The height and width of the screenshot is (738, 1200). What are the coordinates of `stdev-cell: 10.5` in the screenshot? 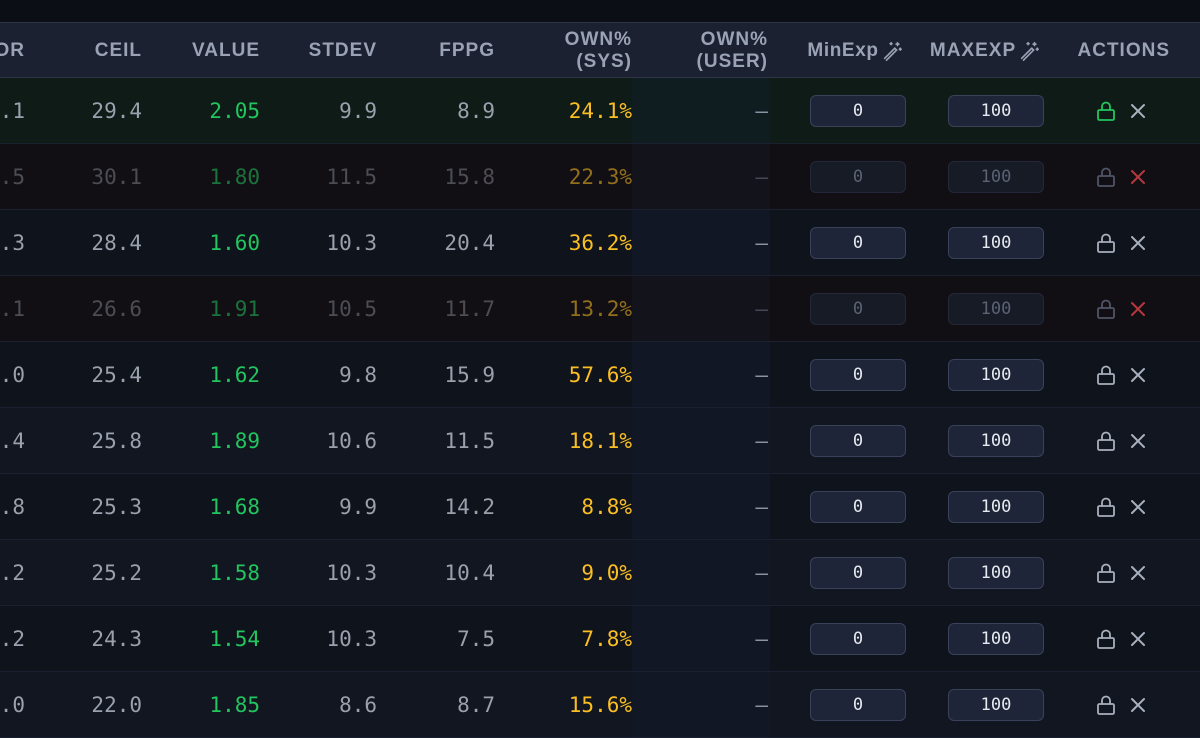 It's located at (351, 308).